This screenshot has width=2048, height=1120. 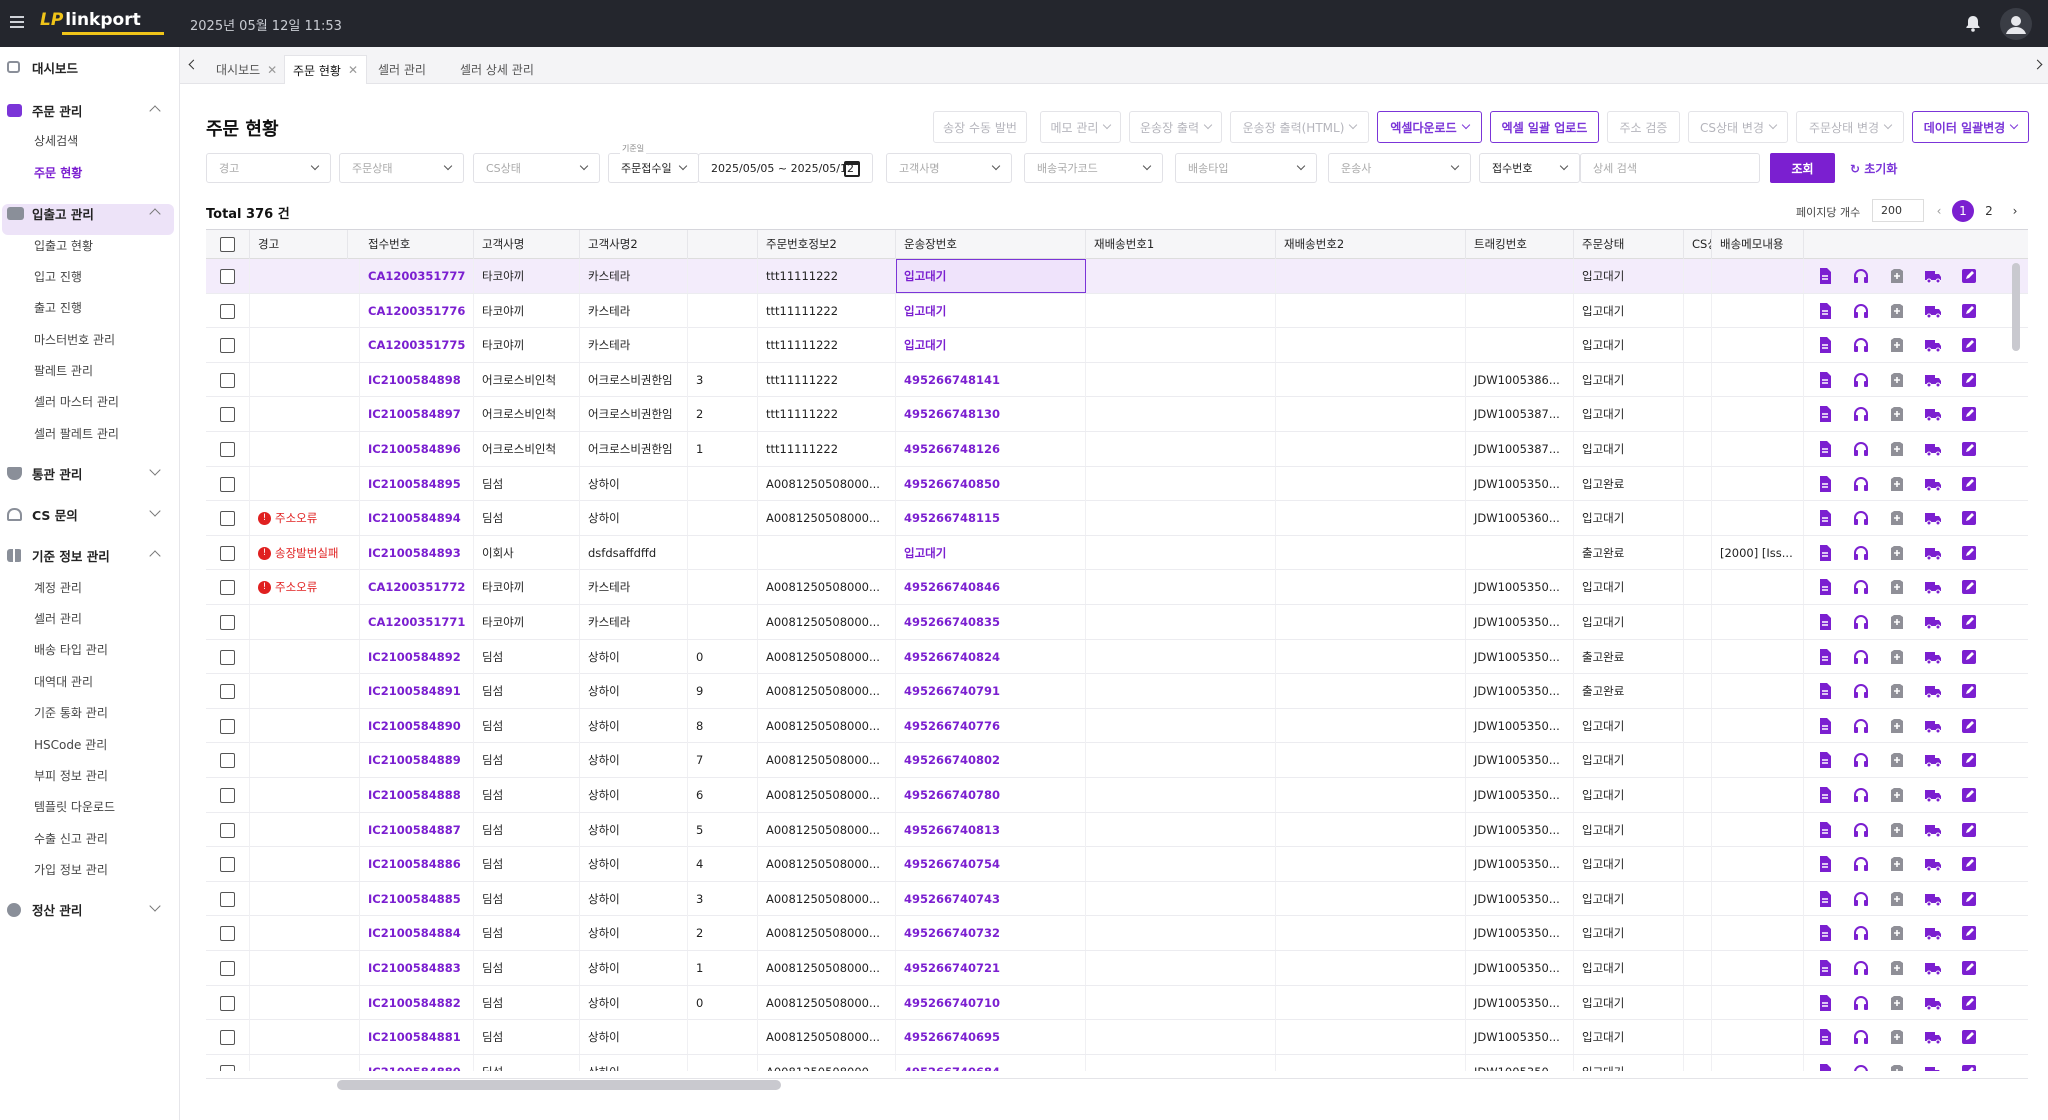 I want to click on cell-wb: 495266740710, so click(x=991, y=1002).